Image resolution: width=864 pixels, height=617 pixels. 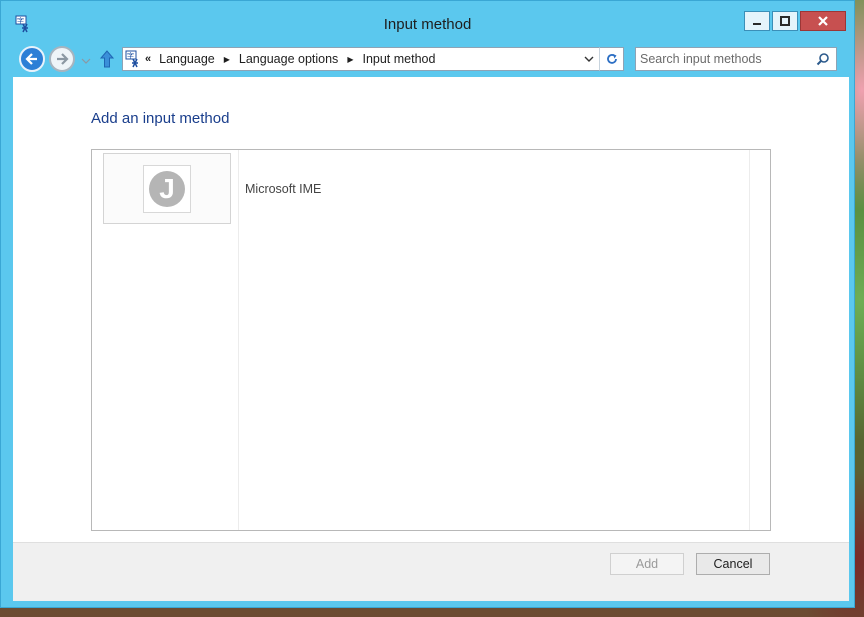 I want to click on close-button, so click(x=823, y=21).